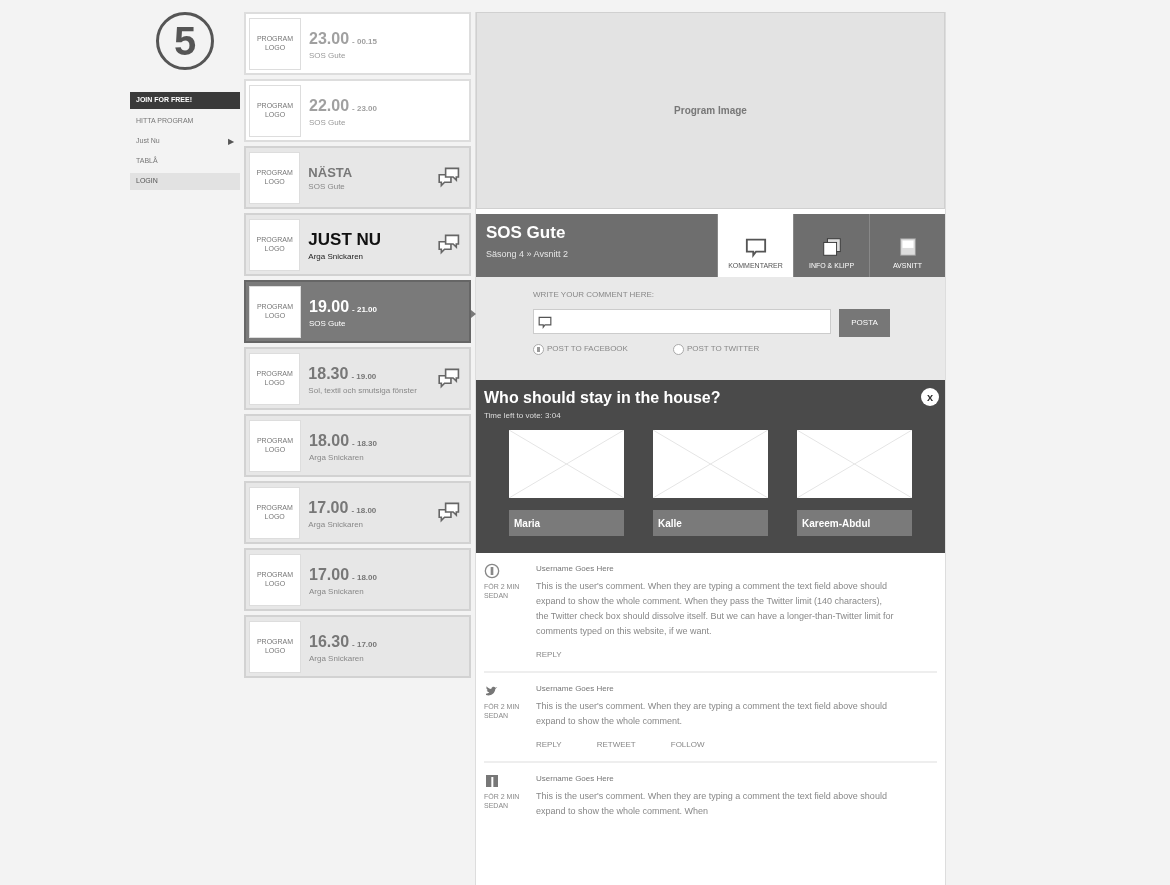 The width and height of the screenshot is (1170, 885). Describe the element at coordinates (492, 781) in the screenshot. I see `square-logo-icon` at that location.